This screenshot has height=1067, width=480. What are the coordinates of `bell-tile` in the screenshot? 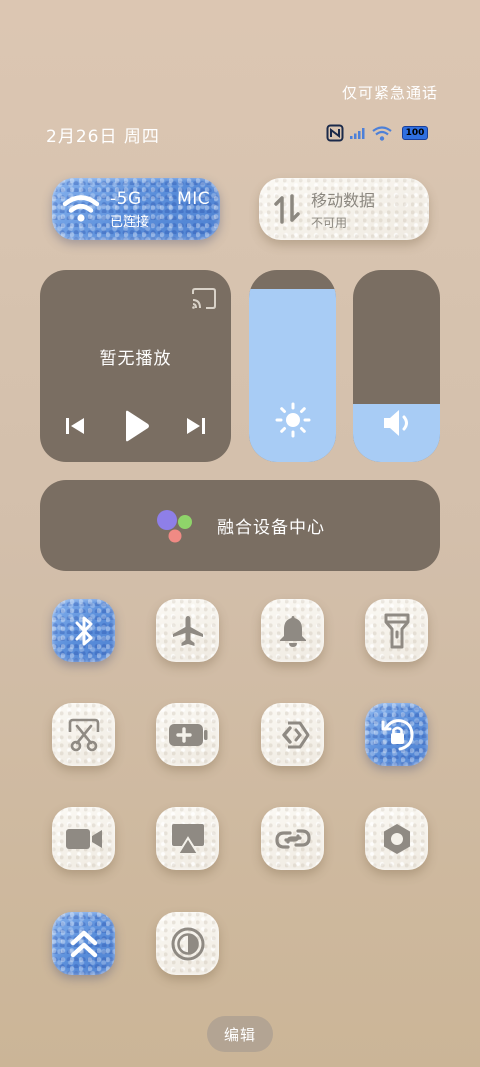 It's located at (292, 630).